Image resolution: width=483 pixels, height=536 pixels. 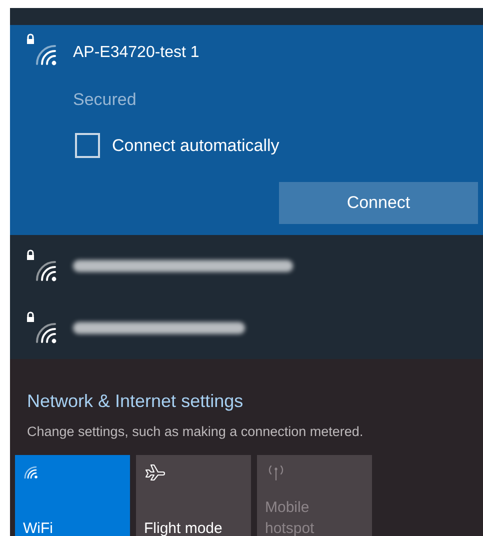 What do you see at coordinates (195, 432) in the screenshot?
I see `settings-description: Change settings, such as making a connection metered.` at bounding box center [195, 432].